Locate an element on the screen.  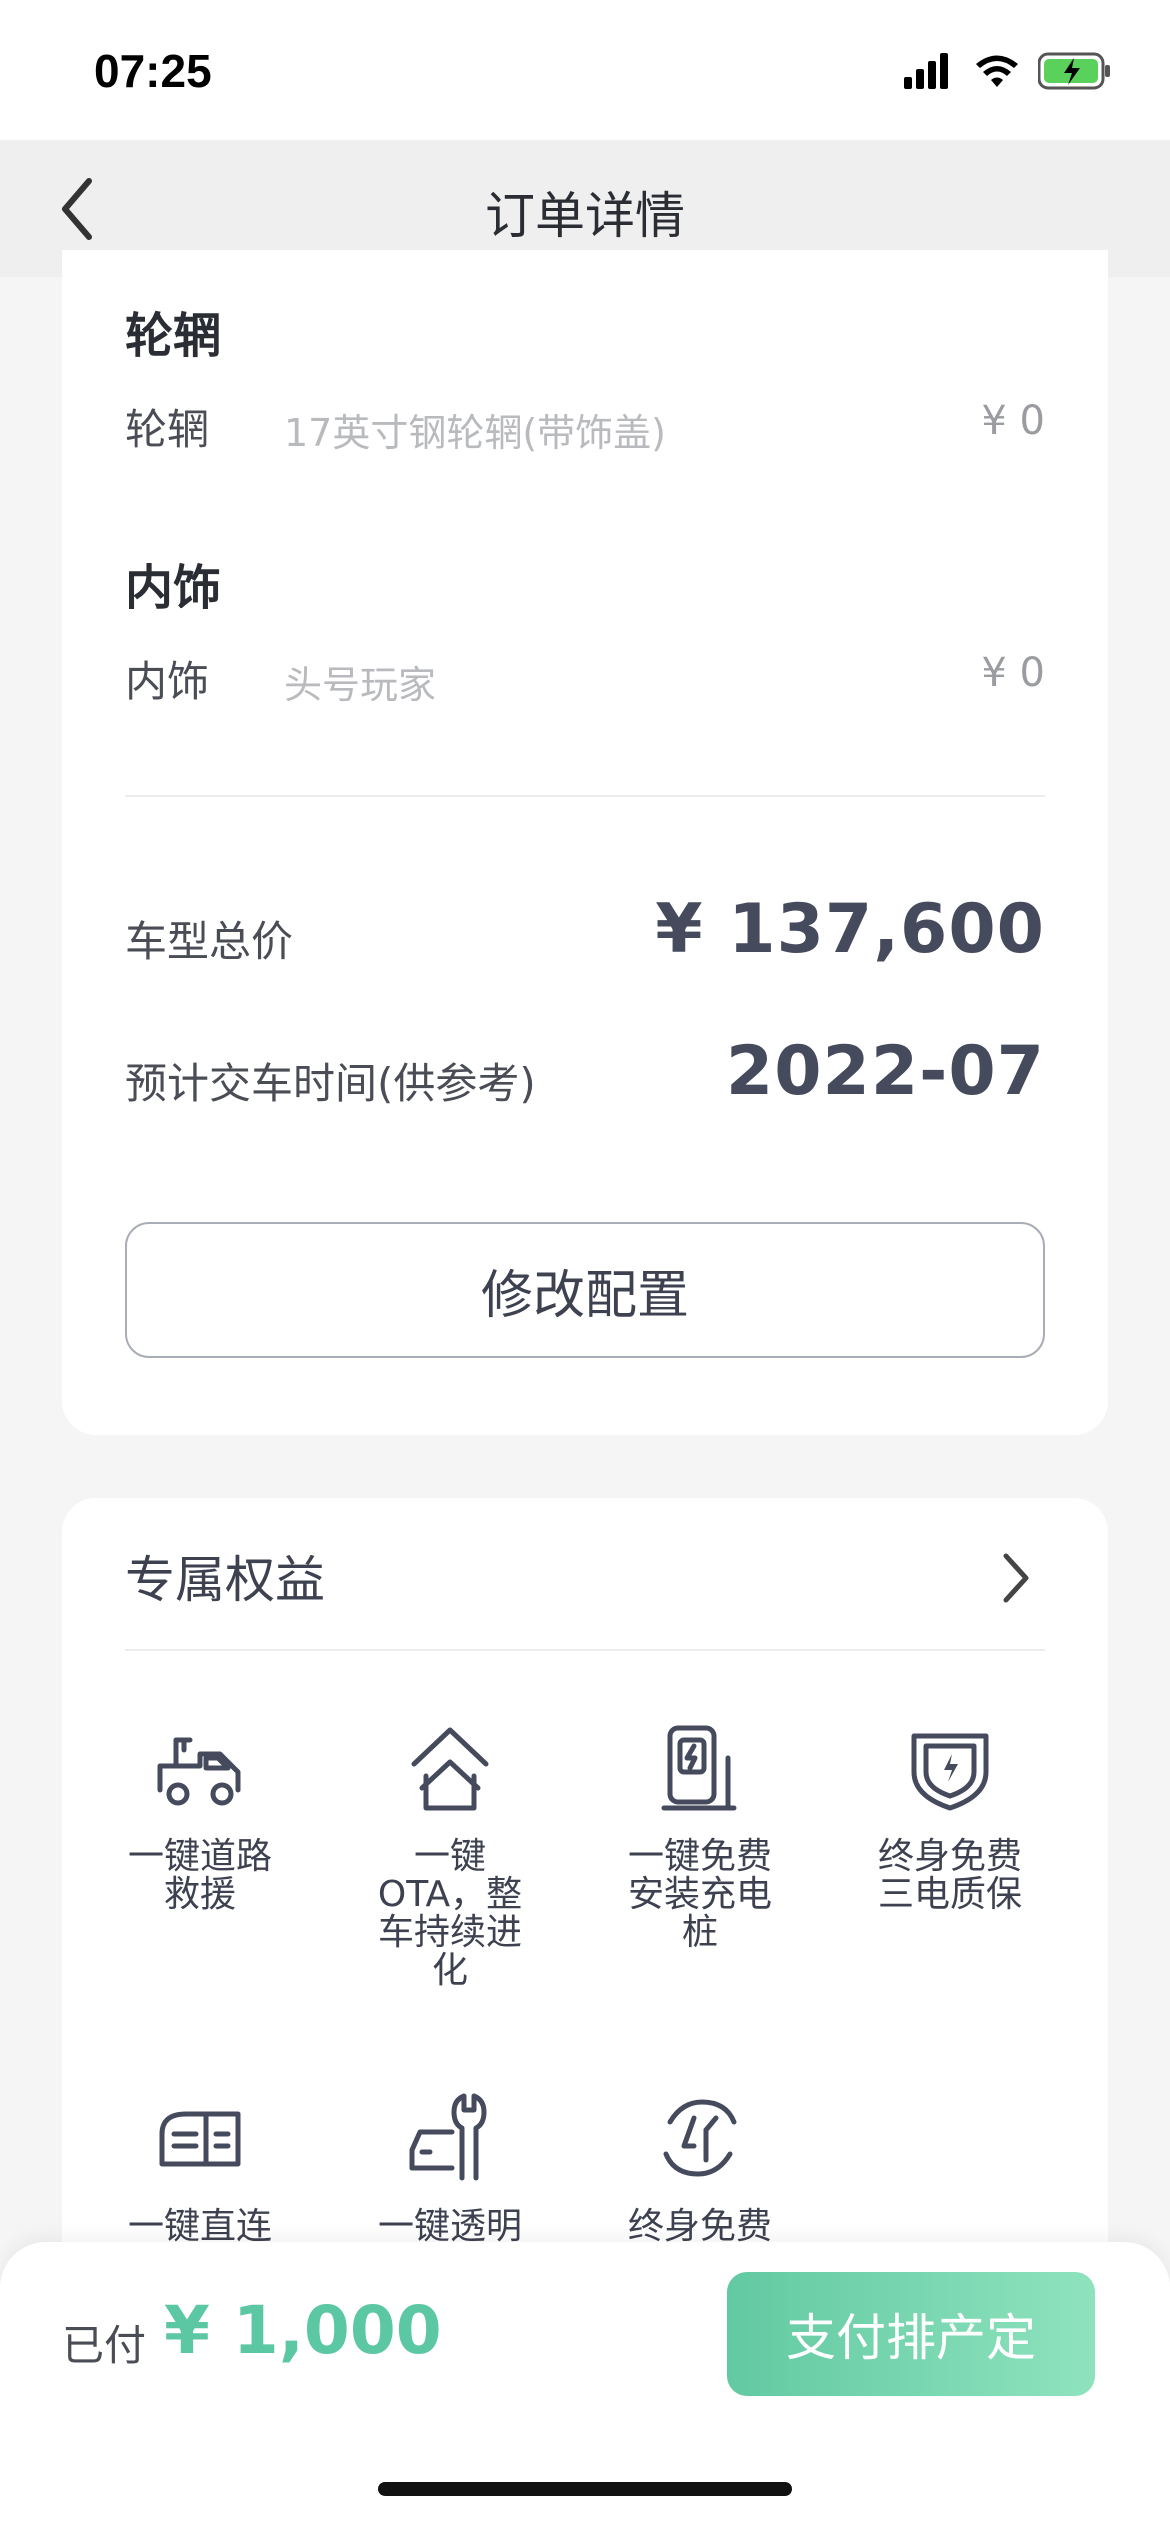
interior-label: 内饰 is located at coordinates (167, 681).